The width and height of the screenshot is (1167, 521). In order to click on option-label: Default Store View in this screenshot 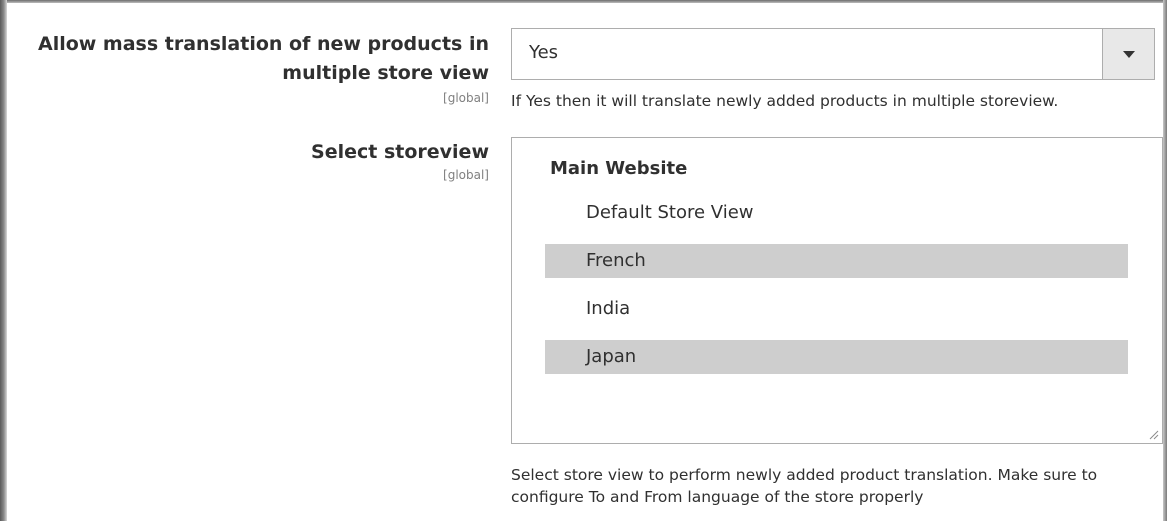, I will do `click(670, 212)`.